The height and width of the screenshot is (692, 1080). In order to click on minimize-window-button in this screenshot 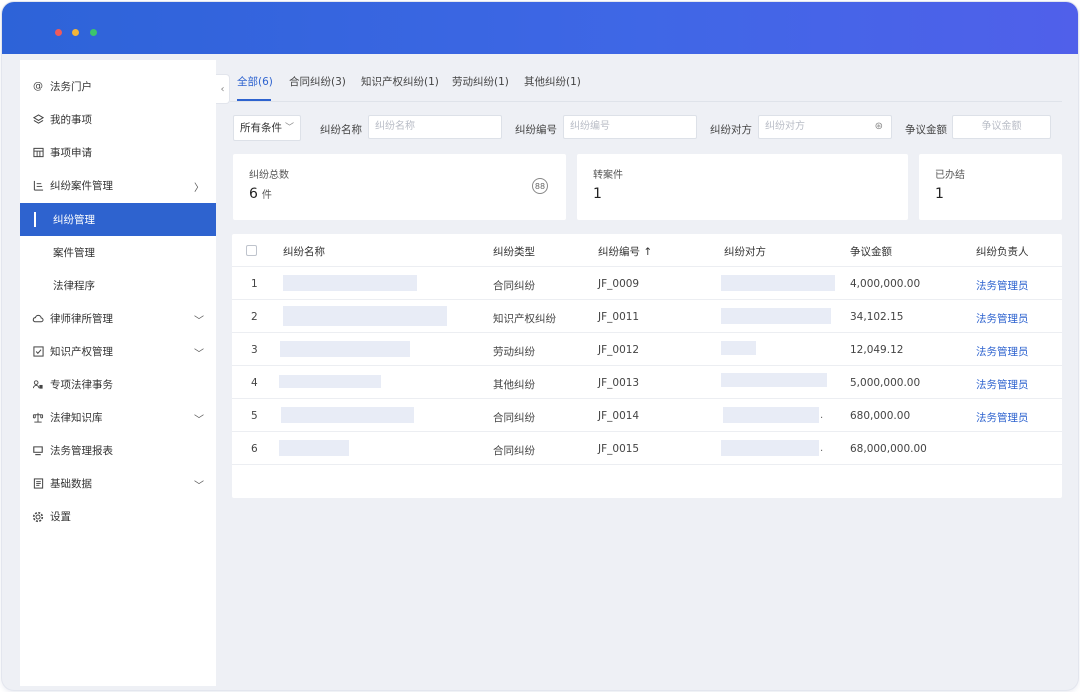, I will do `click(75, 32)`.